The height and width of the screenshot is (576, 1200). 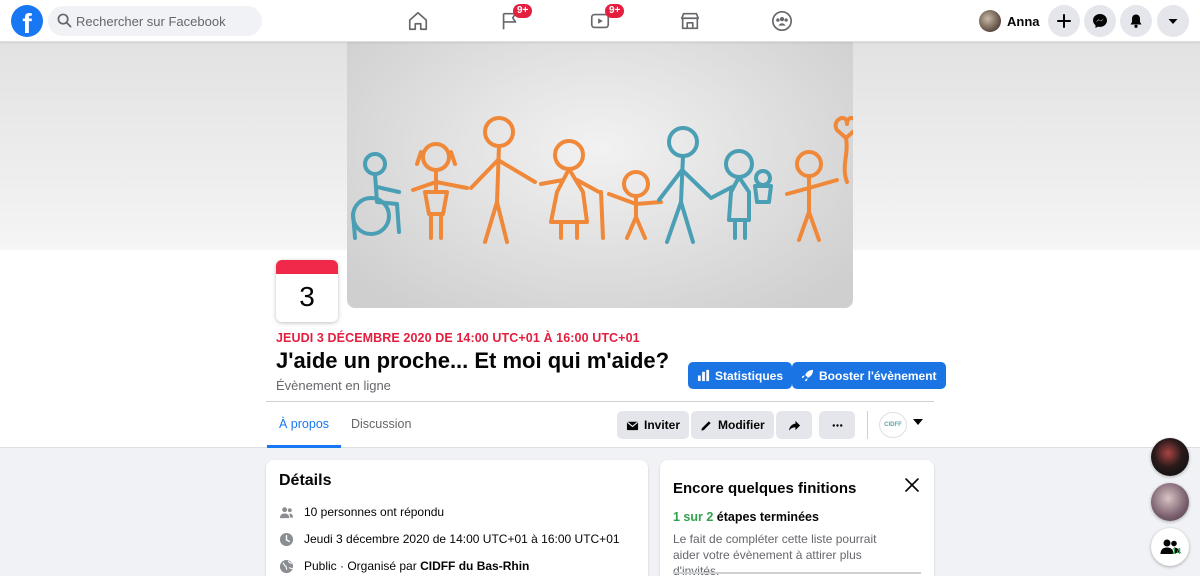 I want to click on nav-groups, so click(x=782, y=21).